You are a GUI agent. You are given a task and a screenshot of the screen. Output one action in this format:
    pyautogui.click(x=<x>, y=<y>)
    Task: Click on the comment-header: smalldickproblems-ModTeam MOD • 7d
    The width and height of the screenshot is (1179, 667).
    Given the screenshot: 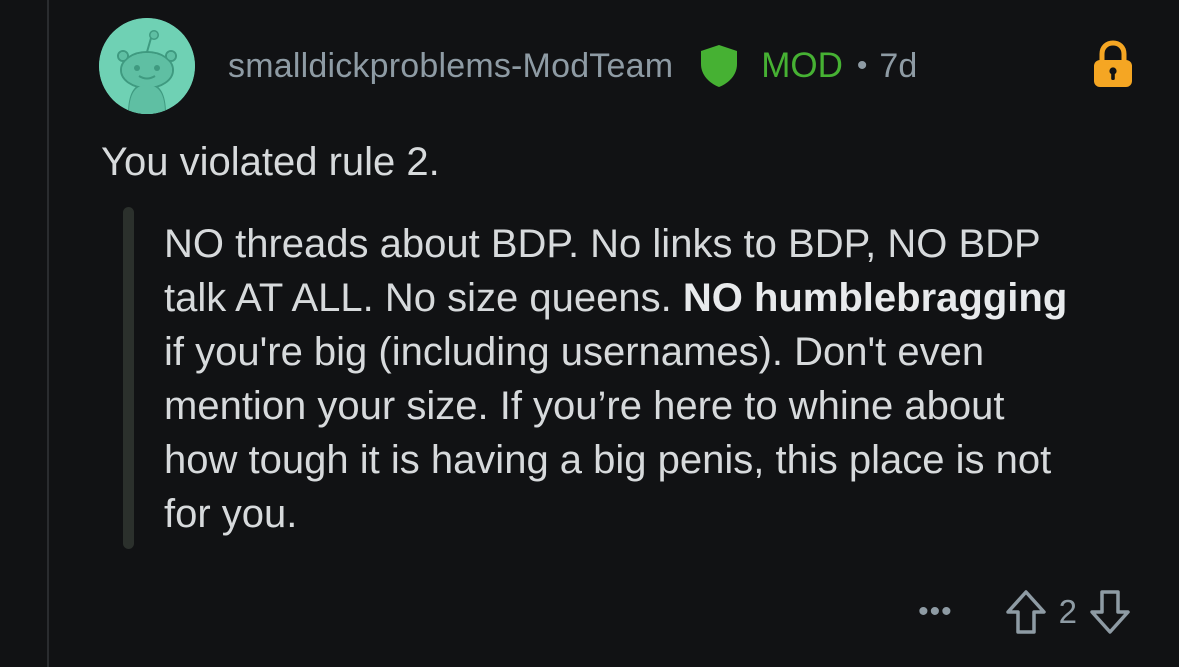 What is the action you would take?
    pyautogui.click(x=572, y=66)
    